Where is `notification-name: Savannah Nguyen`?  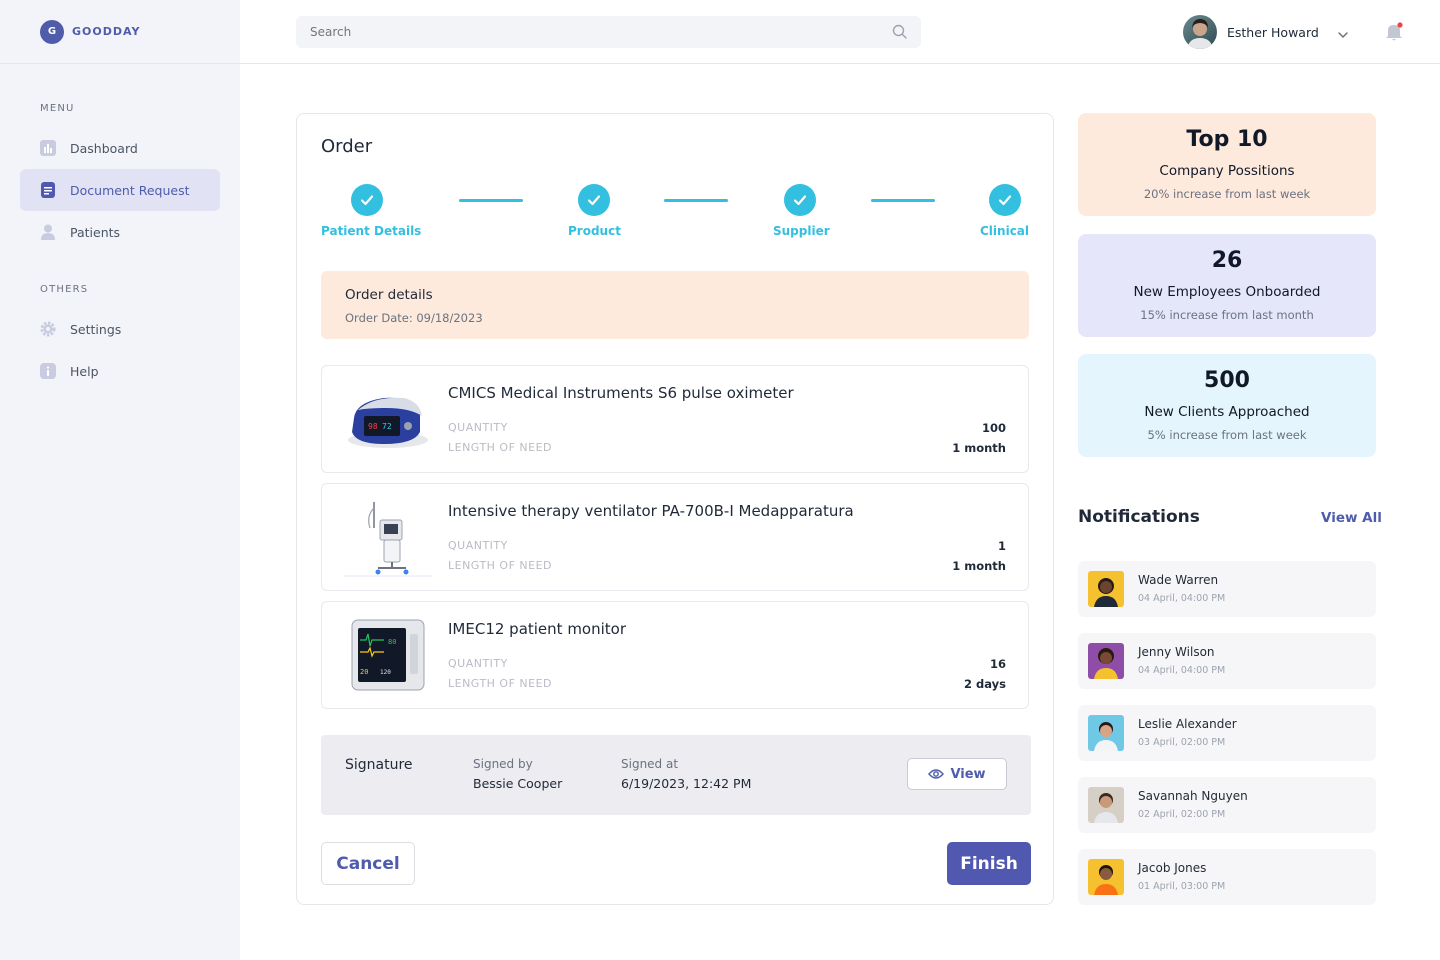
notification-name: Savannah Nguyen is located at coordinates (1193, 796).